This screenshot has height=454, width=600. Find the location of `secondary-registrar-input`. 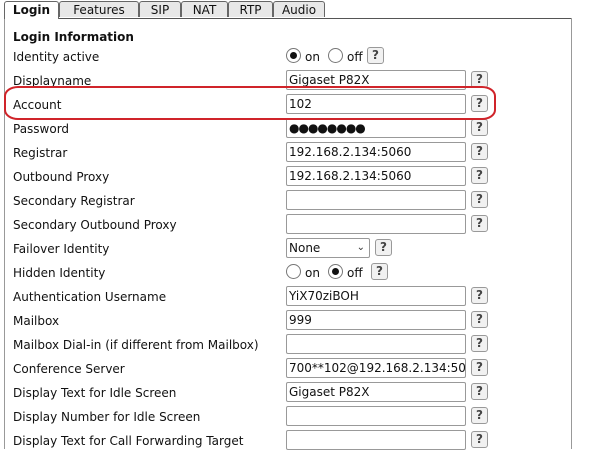

secondary-registrar-input is located at coordinates (376, 200).